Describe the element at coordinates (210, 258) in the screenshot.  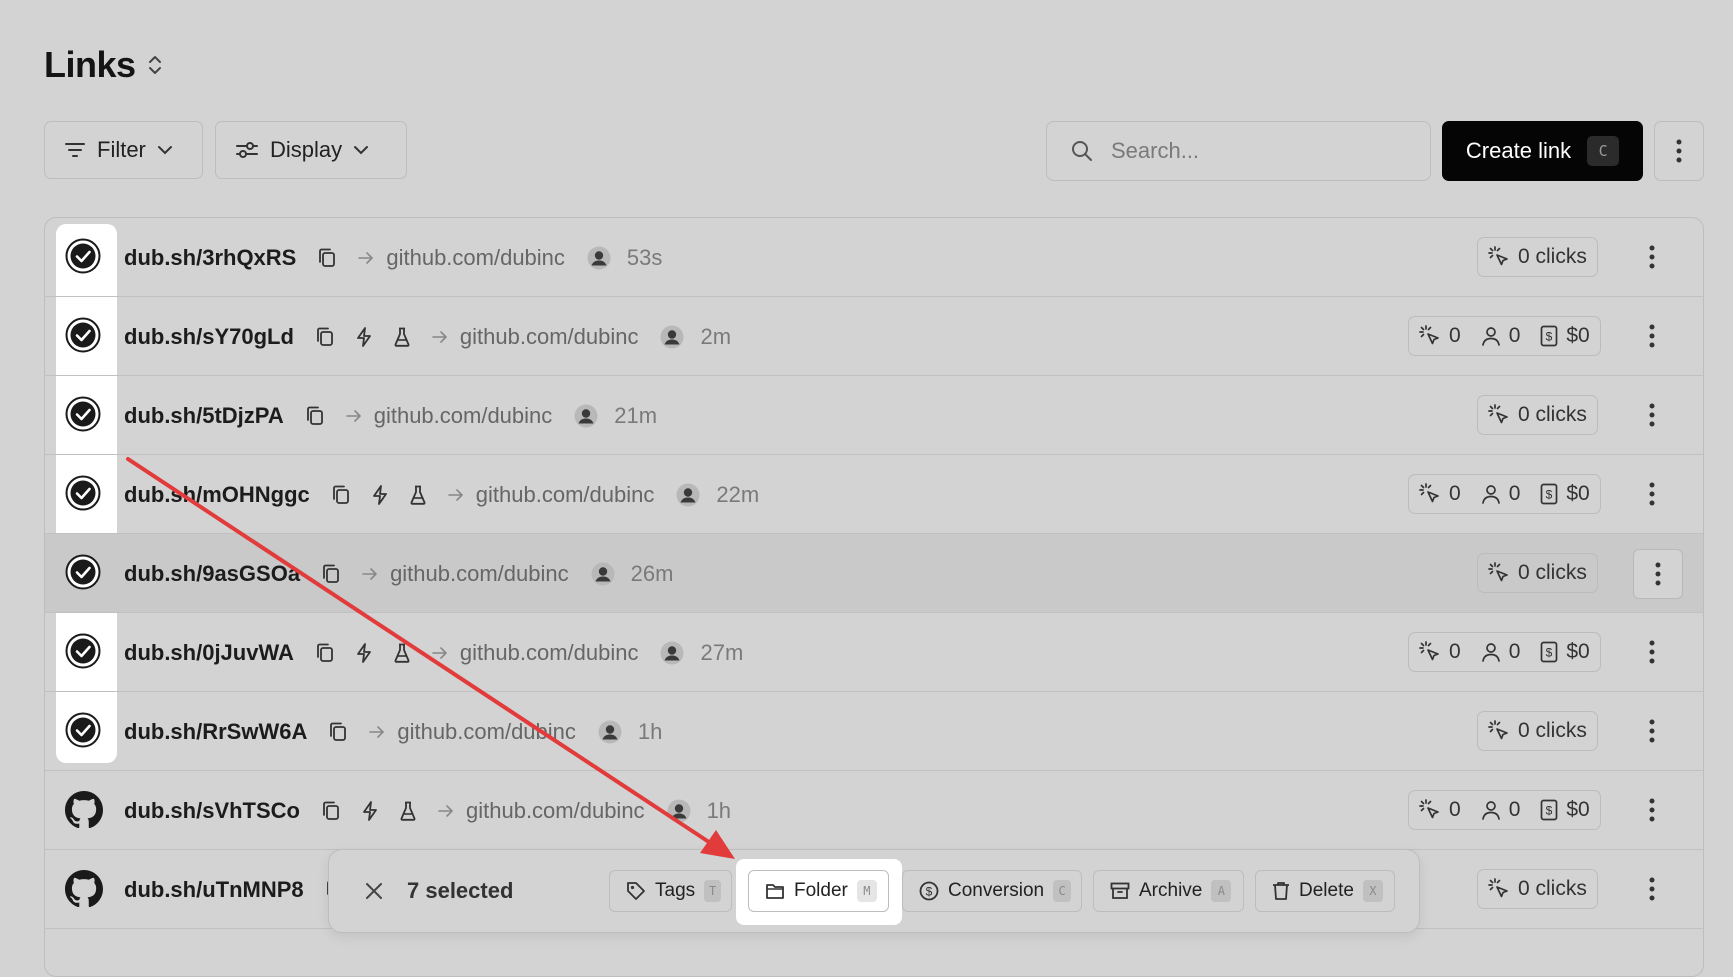
I see `short-link: dub.sh/3rhQxRS` at that location.